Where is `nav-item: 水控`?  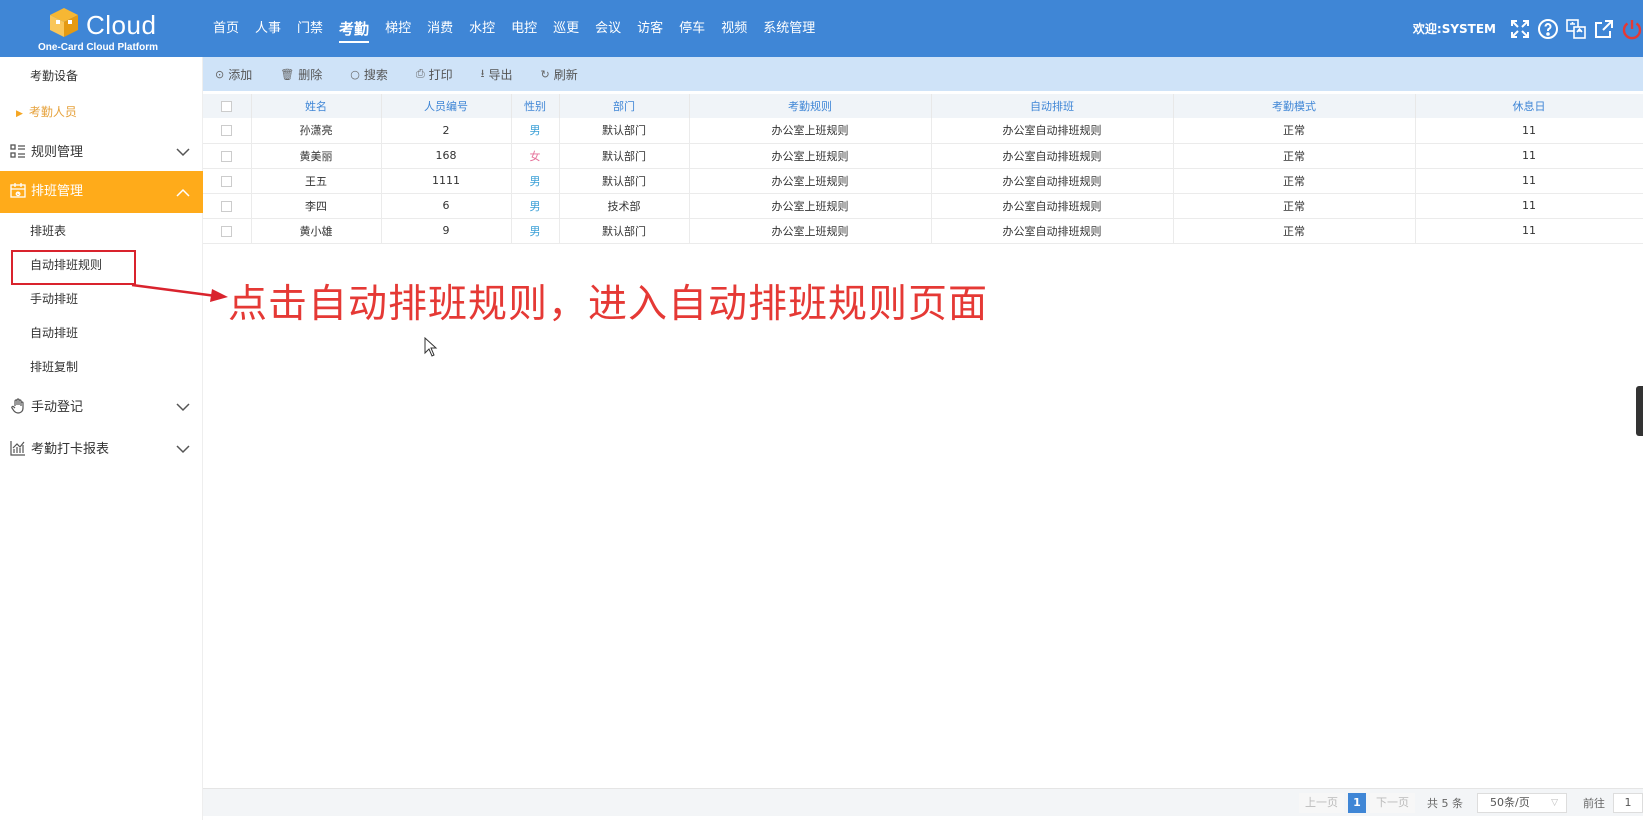
nav-item: 水控 is located at coordinates (482, 28).